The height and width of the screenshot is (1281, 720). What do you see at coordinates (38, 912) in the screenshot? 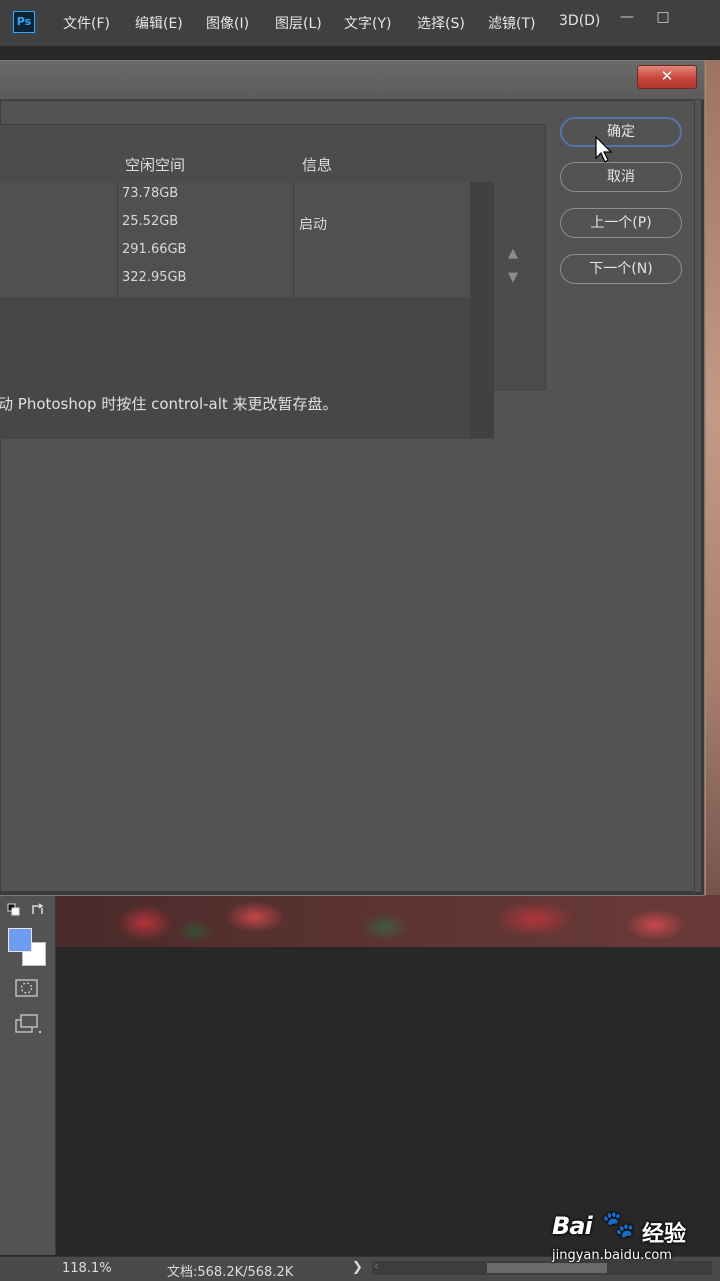
I see `swap-colors-icon` at bounding box center [38, 912].